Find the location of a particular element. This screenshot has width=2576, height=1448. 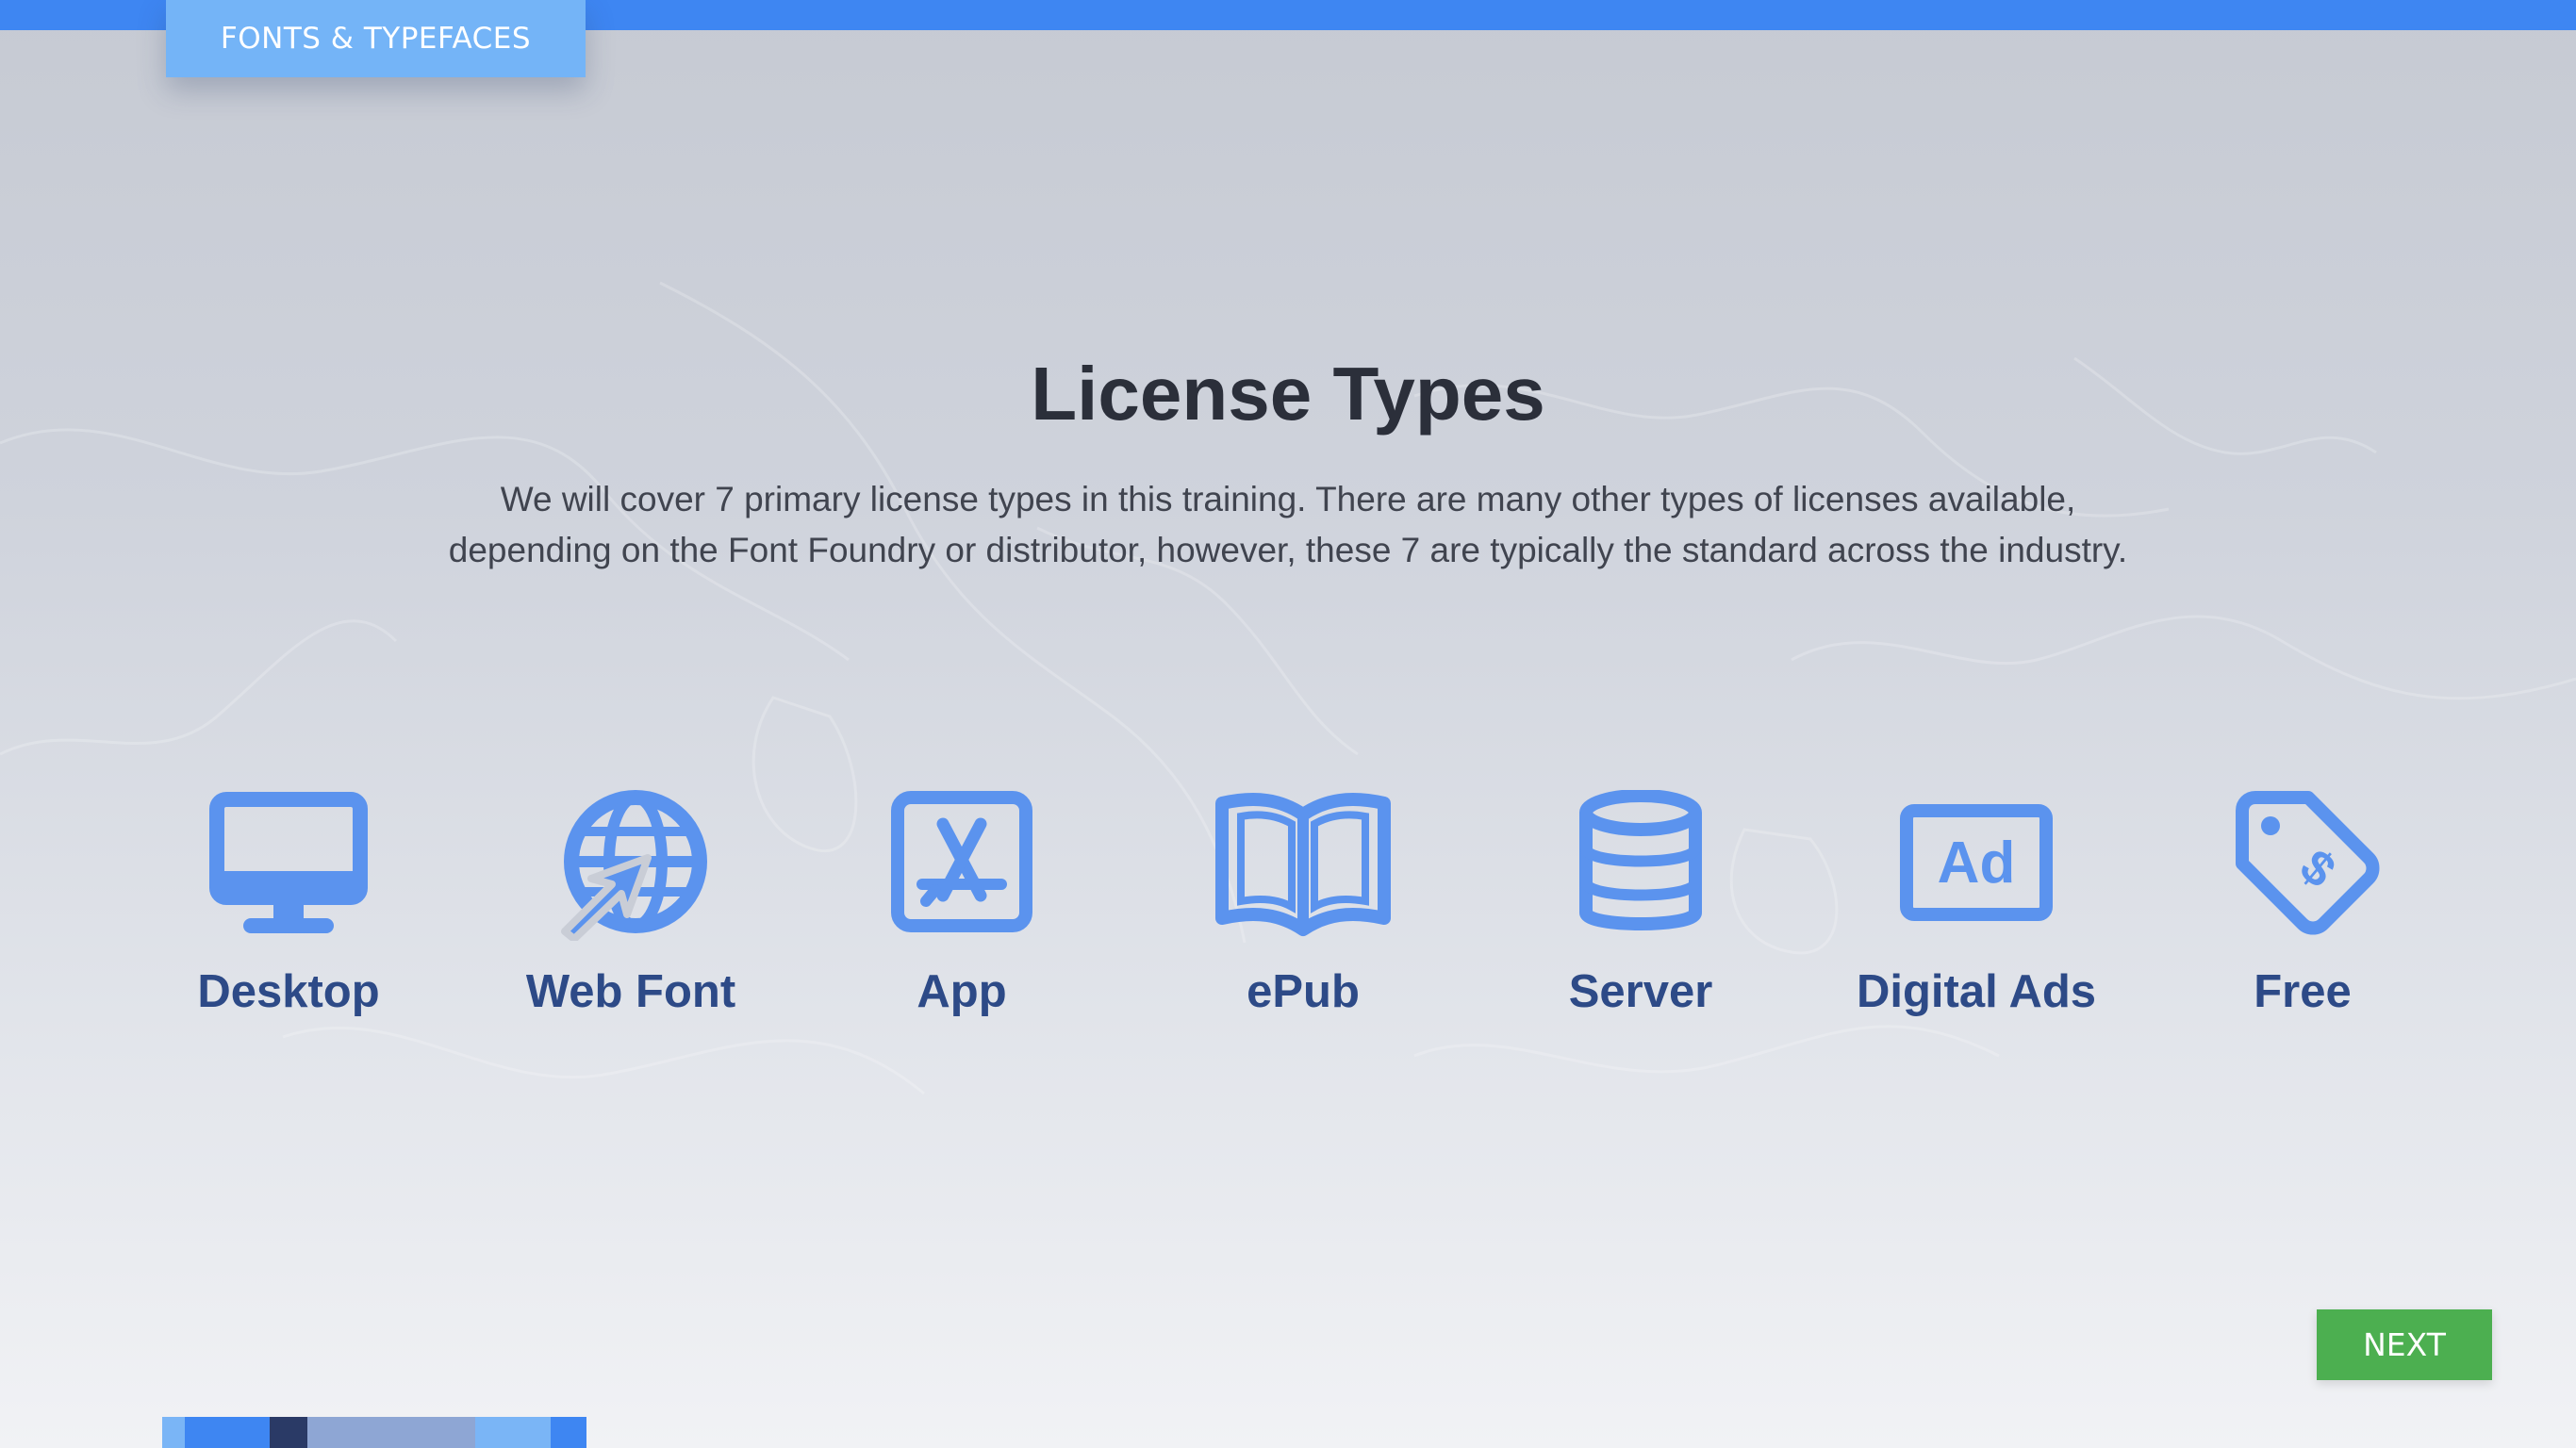

license-label-server: Server is located at coordinates (1640, 991).